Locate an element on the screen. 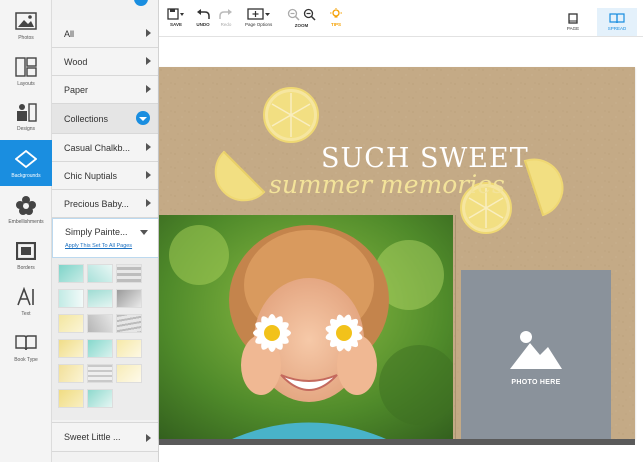  page-view-button: PAGE is located at coordinates (573, 22).